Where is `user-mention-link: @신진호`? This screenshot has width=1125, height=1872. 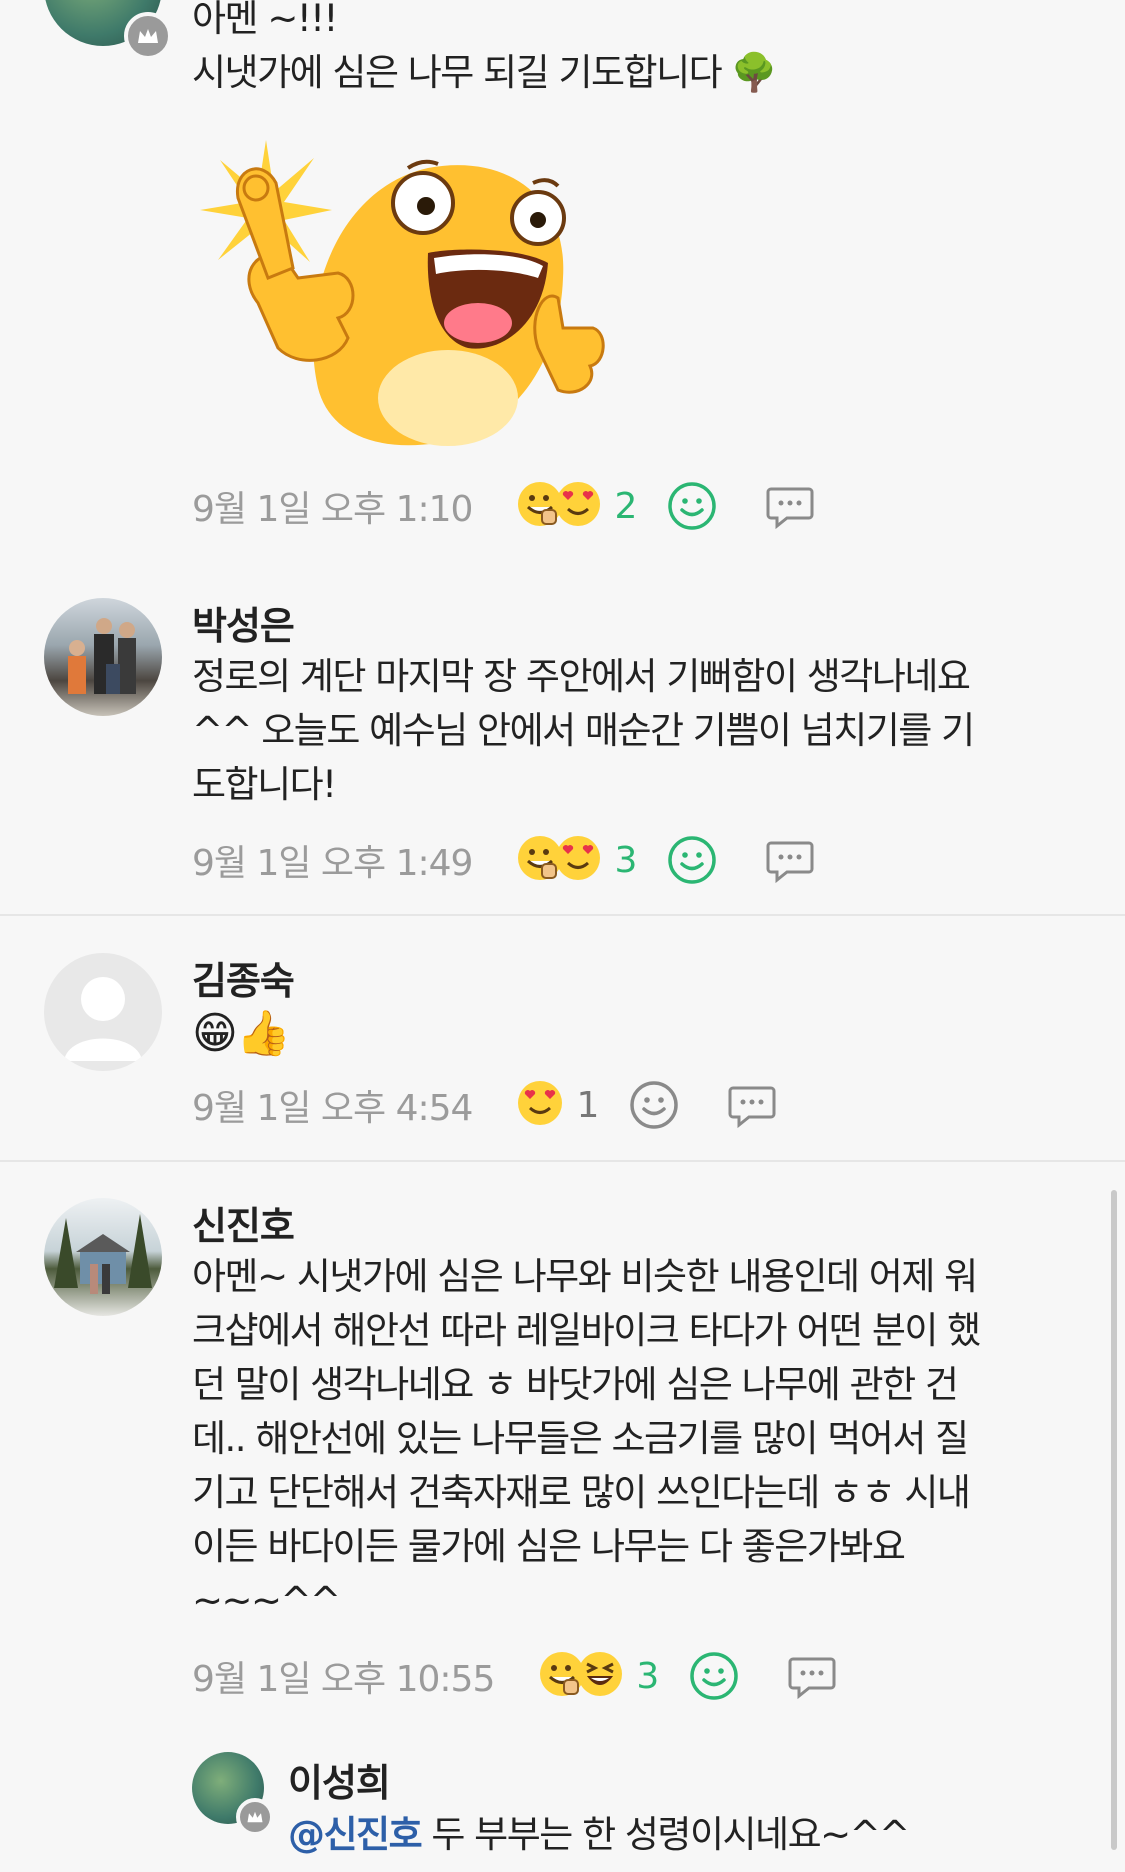 user-mention-link: @신진호 is located at coordinates (355, 1834).